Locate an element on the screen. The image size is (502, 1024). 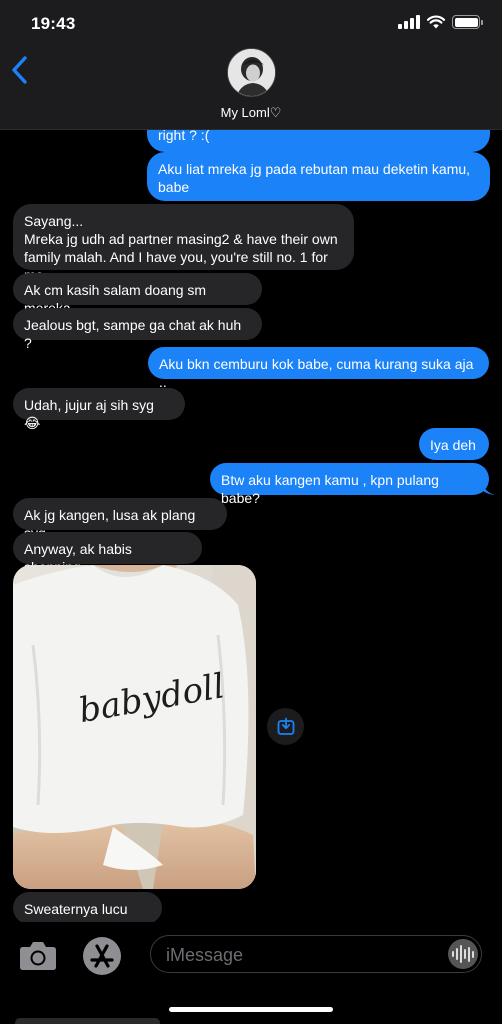
message-incoming: Sweaternya lucu ya? is located at coordinates (87, 913).